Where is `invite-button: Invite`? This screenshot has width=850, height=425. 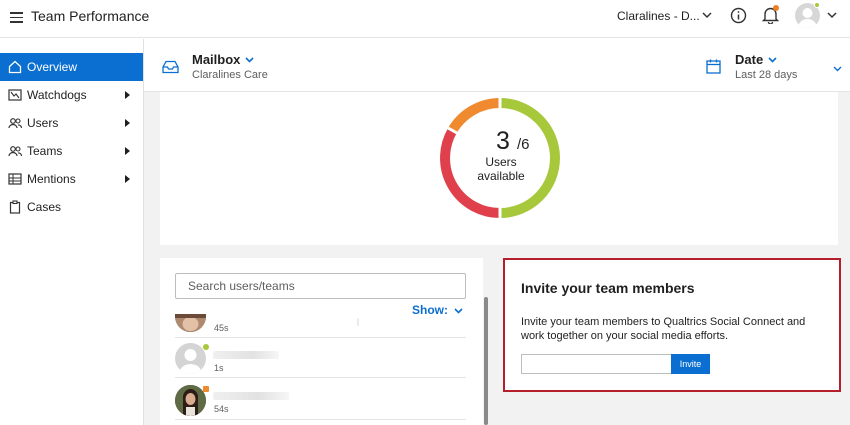
invite-button: Invite is located at coordinates (690, 364).